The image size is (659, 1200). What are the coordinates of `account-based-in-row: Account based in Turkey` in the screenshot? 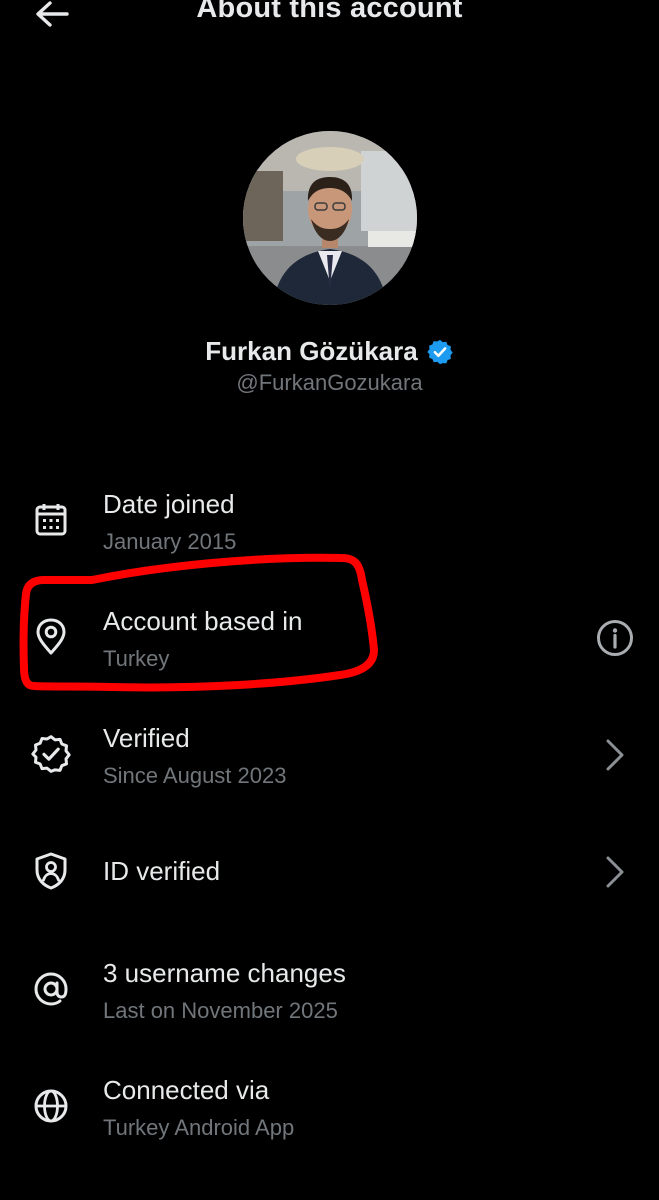 It's located at (329, 639).